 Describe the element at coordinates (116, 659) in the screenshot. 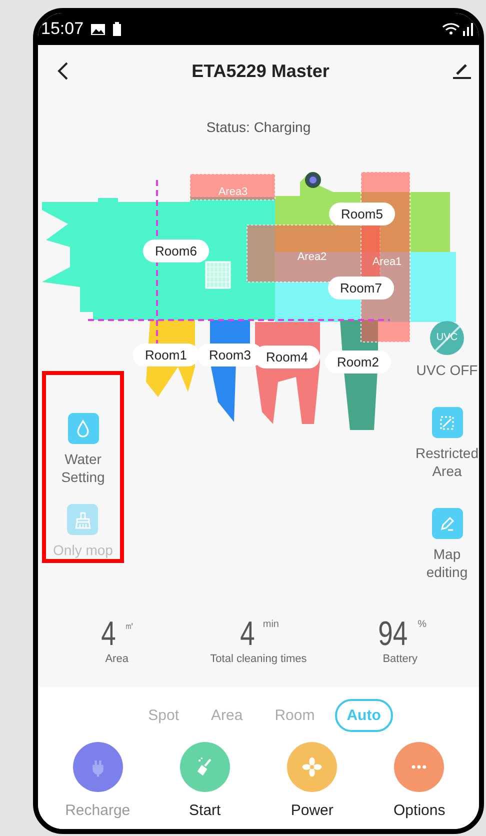

I see `stat-label: Area` at that location.